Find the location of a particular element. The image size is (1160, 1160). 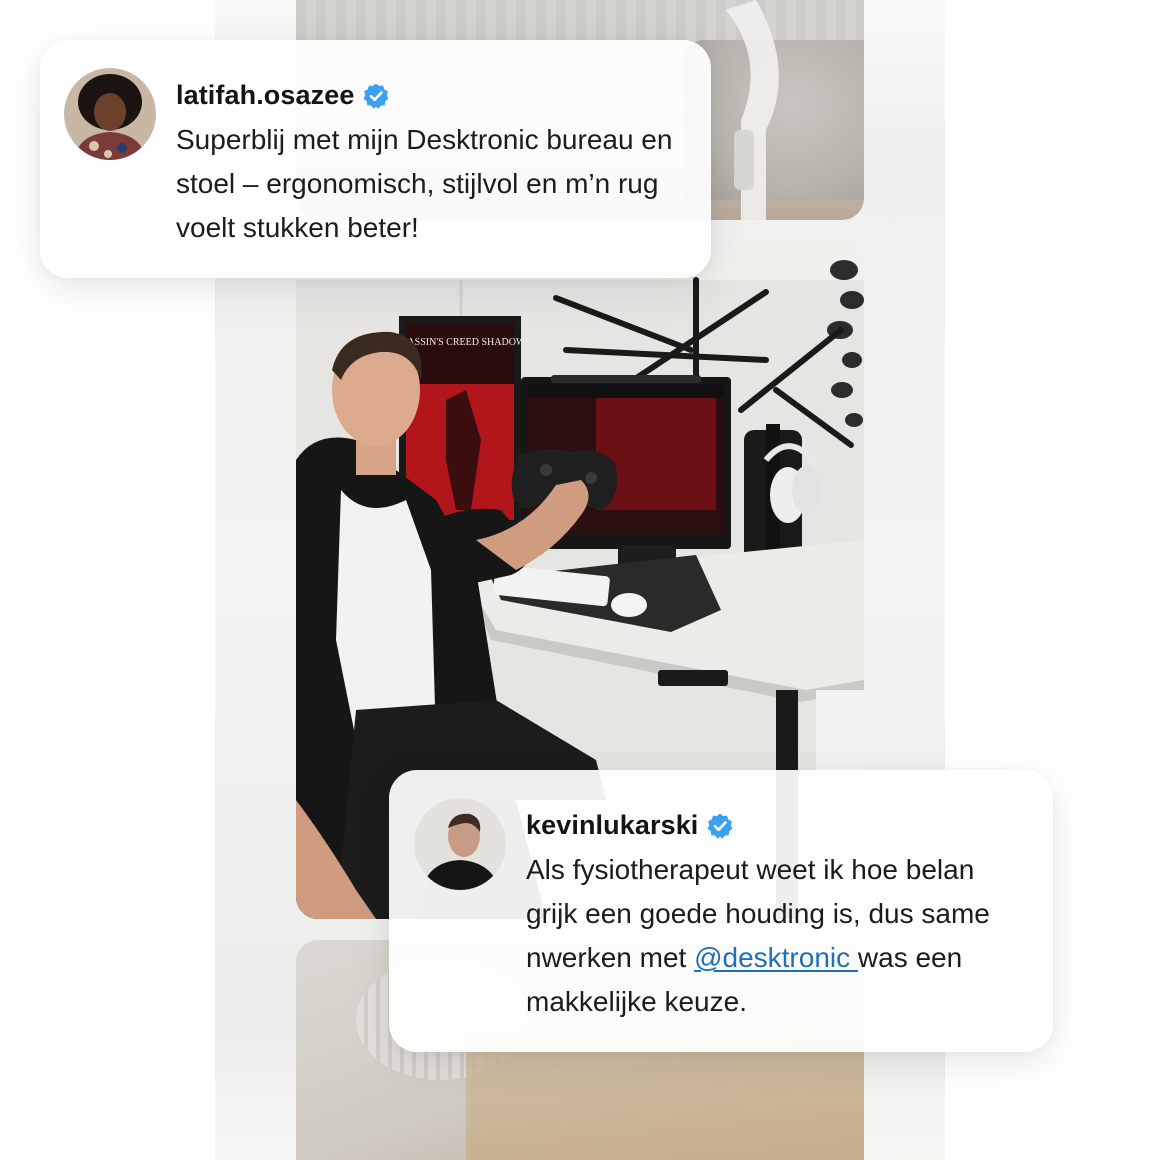

mention-link: @desktronic is located at coordinates (776, 957).